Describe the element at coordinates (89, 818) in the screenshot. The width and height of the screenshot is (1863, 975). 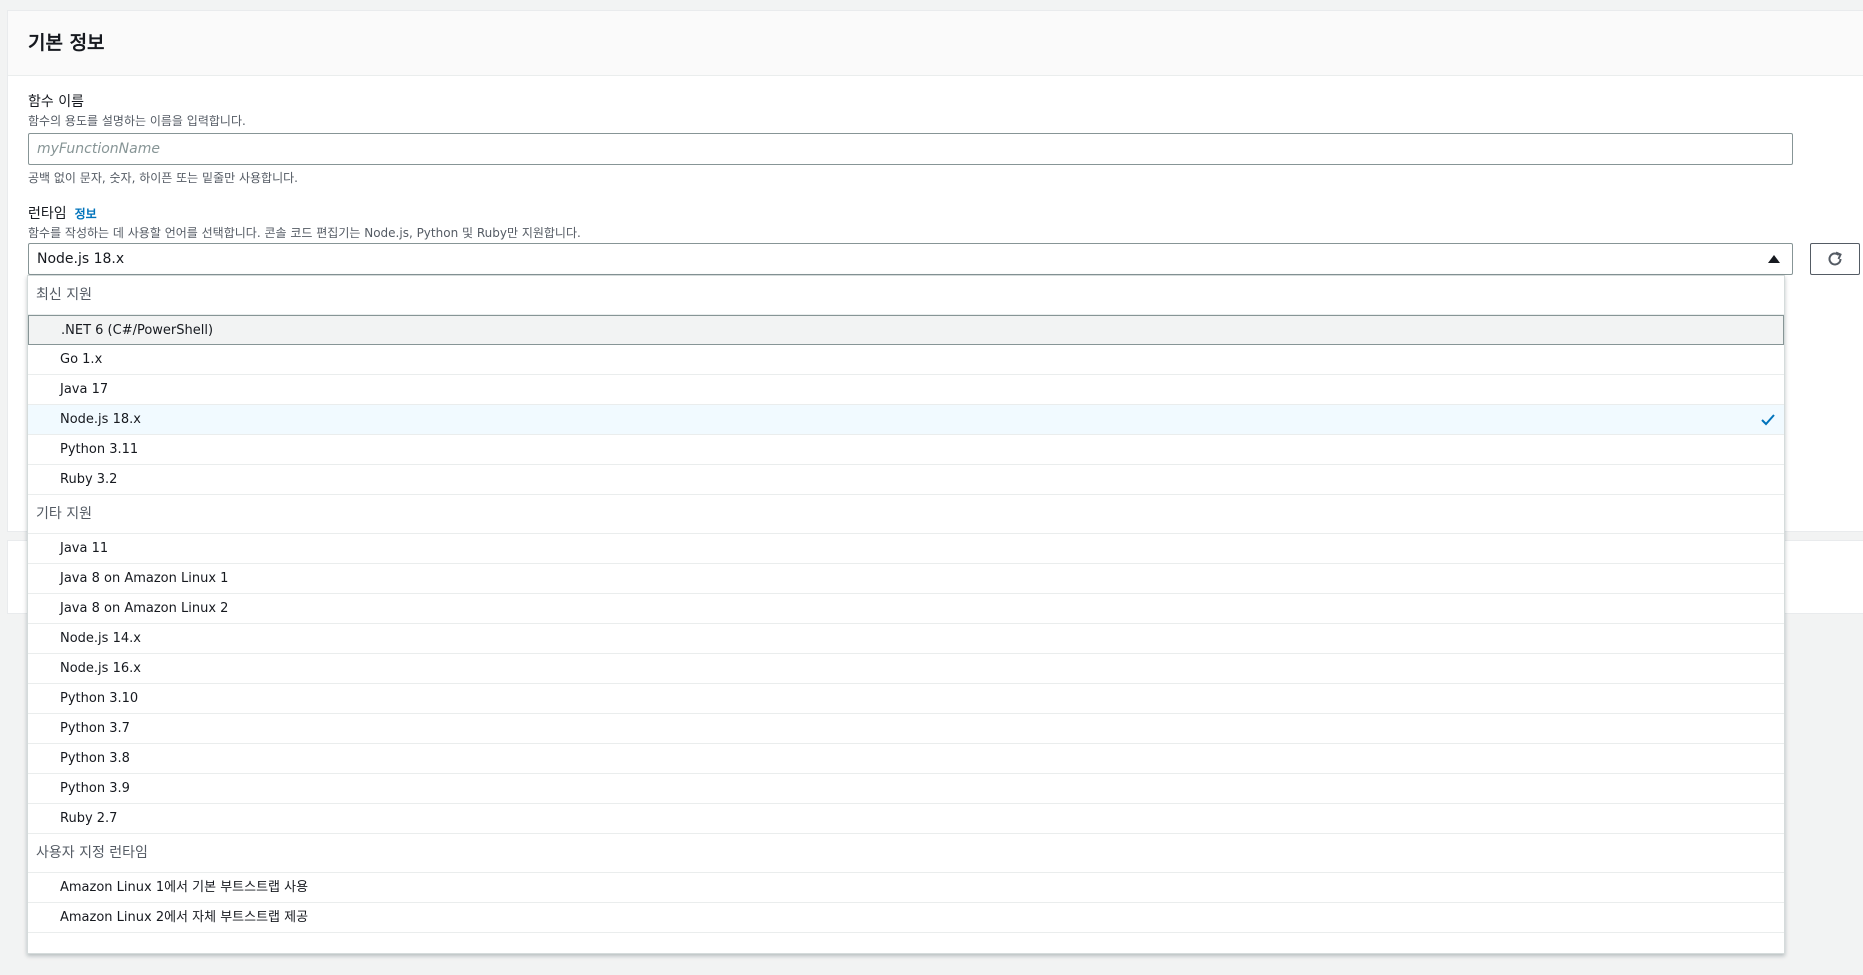
I see `runtime-option-label: Ruby 2.7` at that location.